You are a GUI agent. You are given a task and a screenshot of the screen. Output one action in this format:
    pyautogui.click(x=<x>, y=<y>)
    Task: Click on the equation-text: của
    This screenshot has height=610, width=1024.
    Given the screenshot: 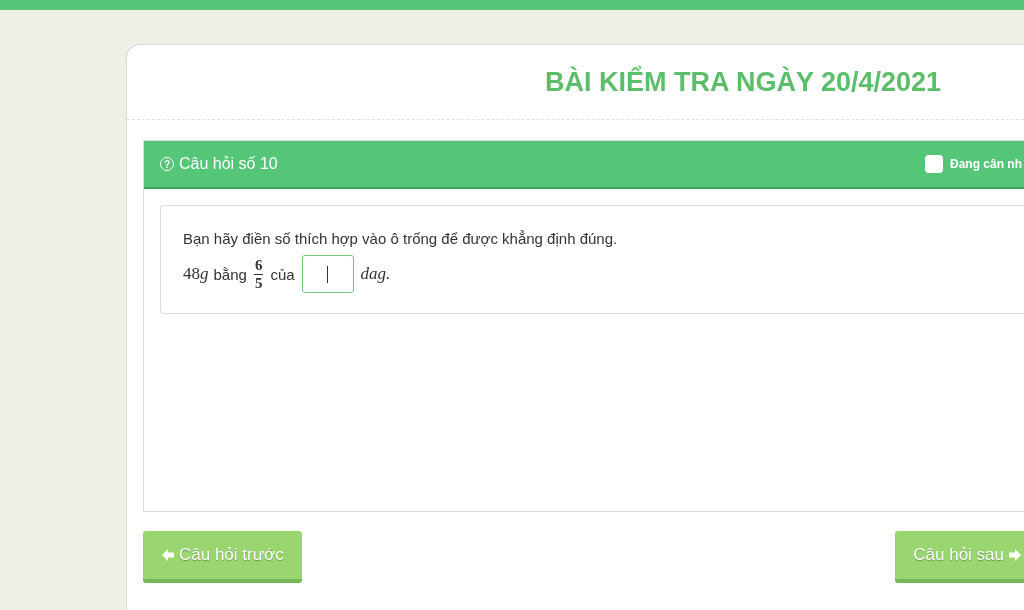 What is the action you would take?
    pyautogui.click(x=282, y=274)
    